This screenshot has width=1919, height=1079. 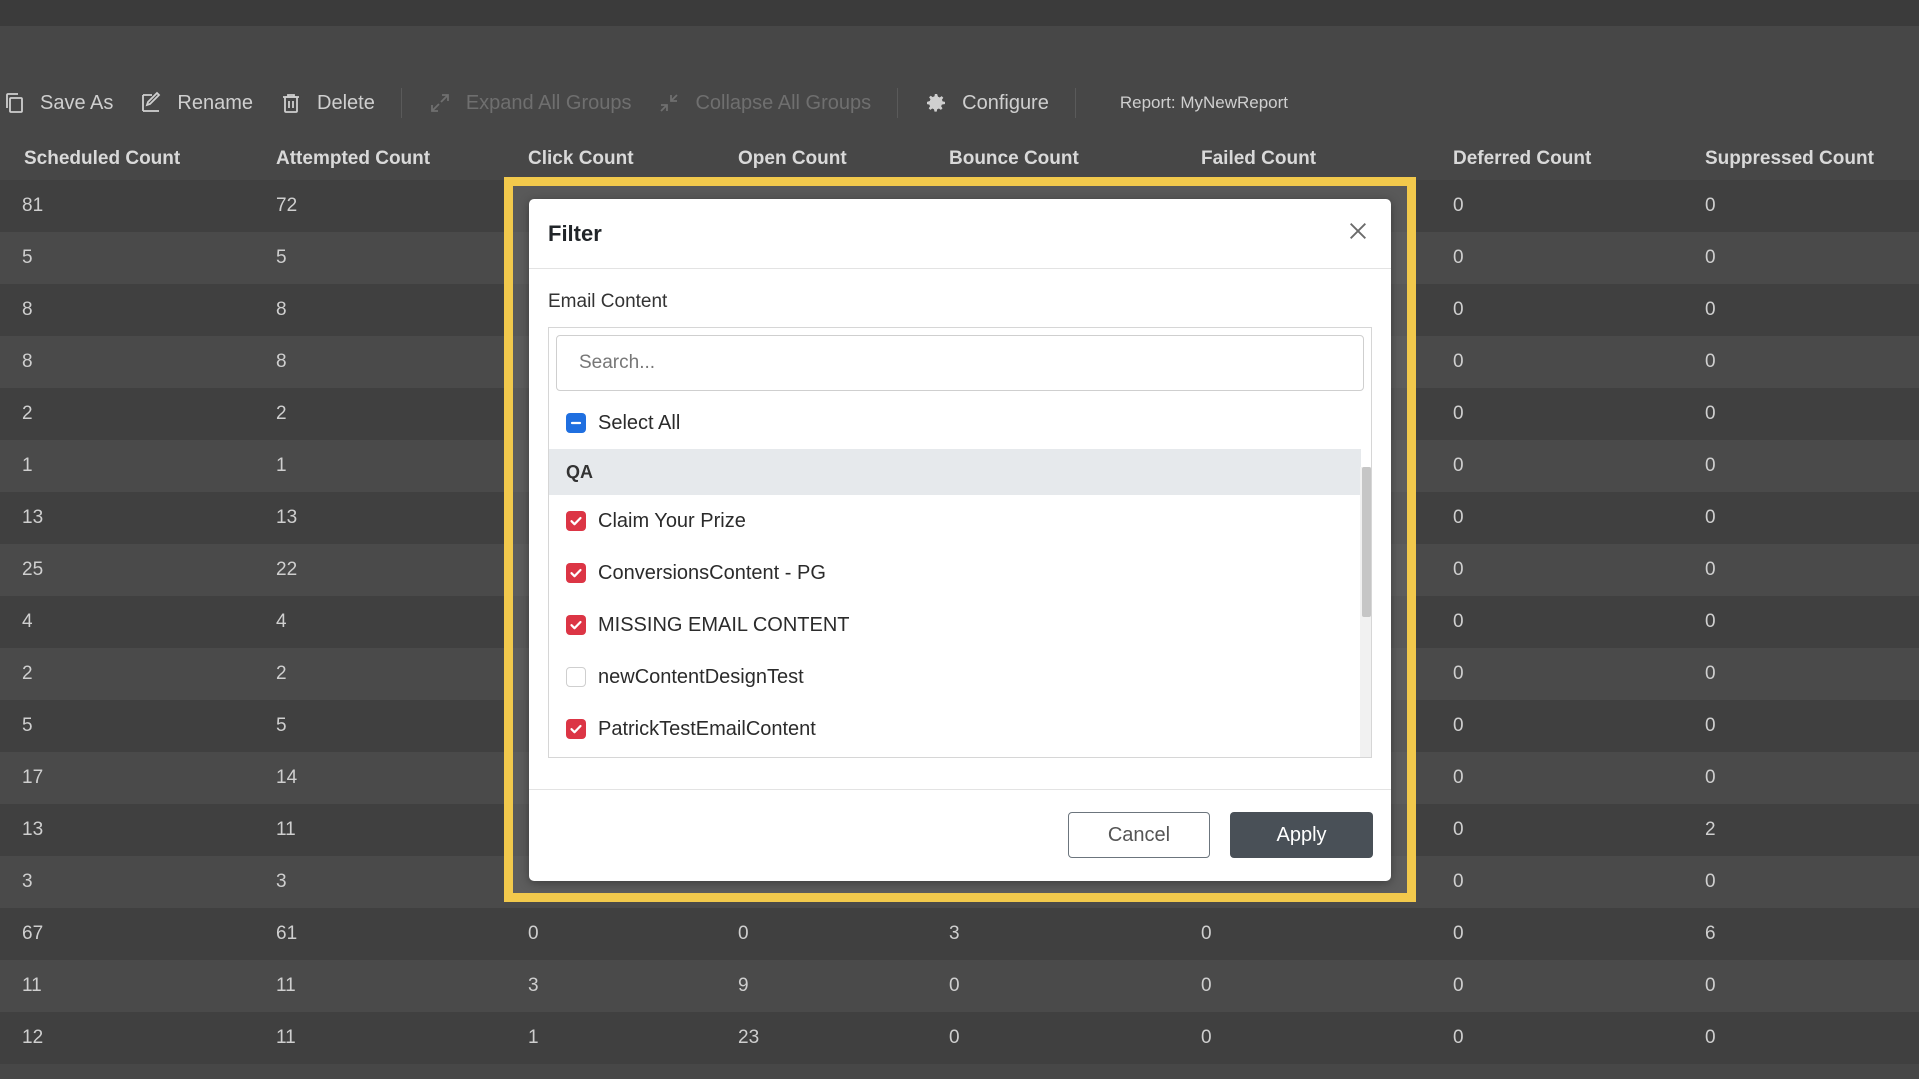 I want to click on edit-icon, so click(x=151, y=101).